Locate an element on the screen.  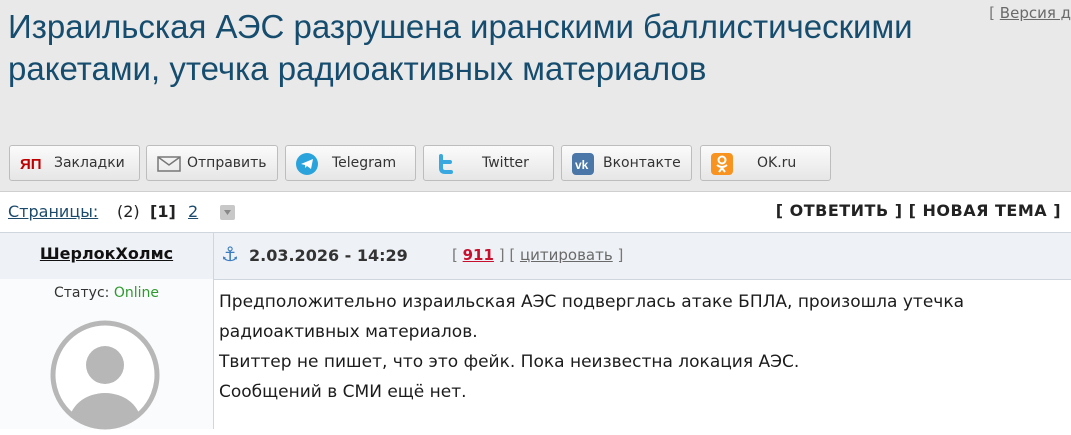
post-line: радиоактивных материалов. is located at coordinates (348, 332).